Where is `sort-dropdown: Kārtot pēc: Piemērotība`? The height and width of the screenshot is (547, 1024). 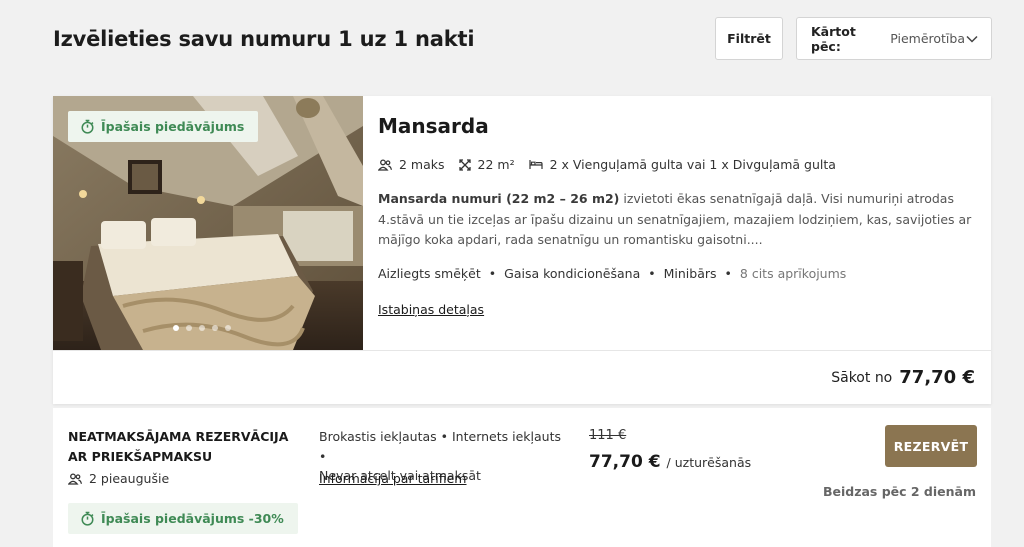 sort-dropdown: Kārtot pēc: Piemērotība is located at coordinates (894, 38).